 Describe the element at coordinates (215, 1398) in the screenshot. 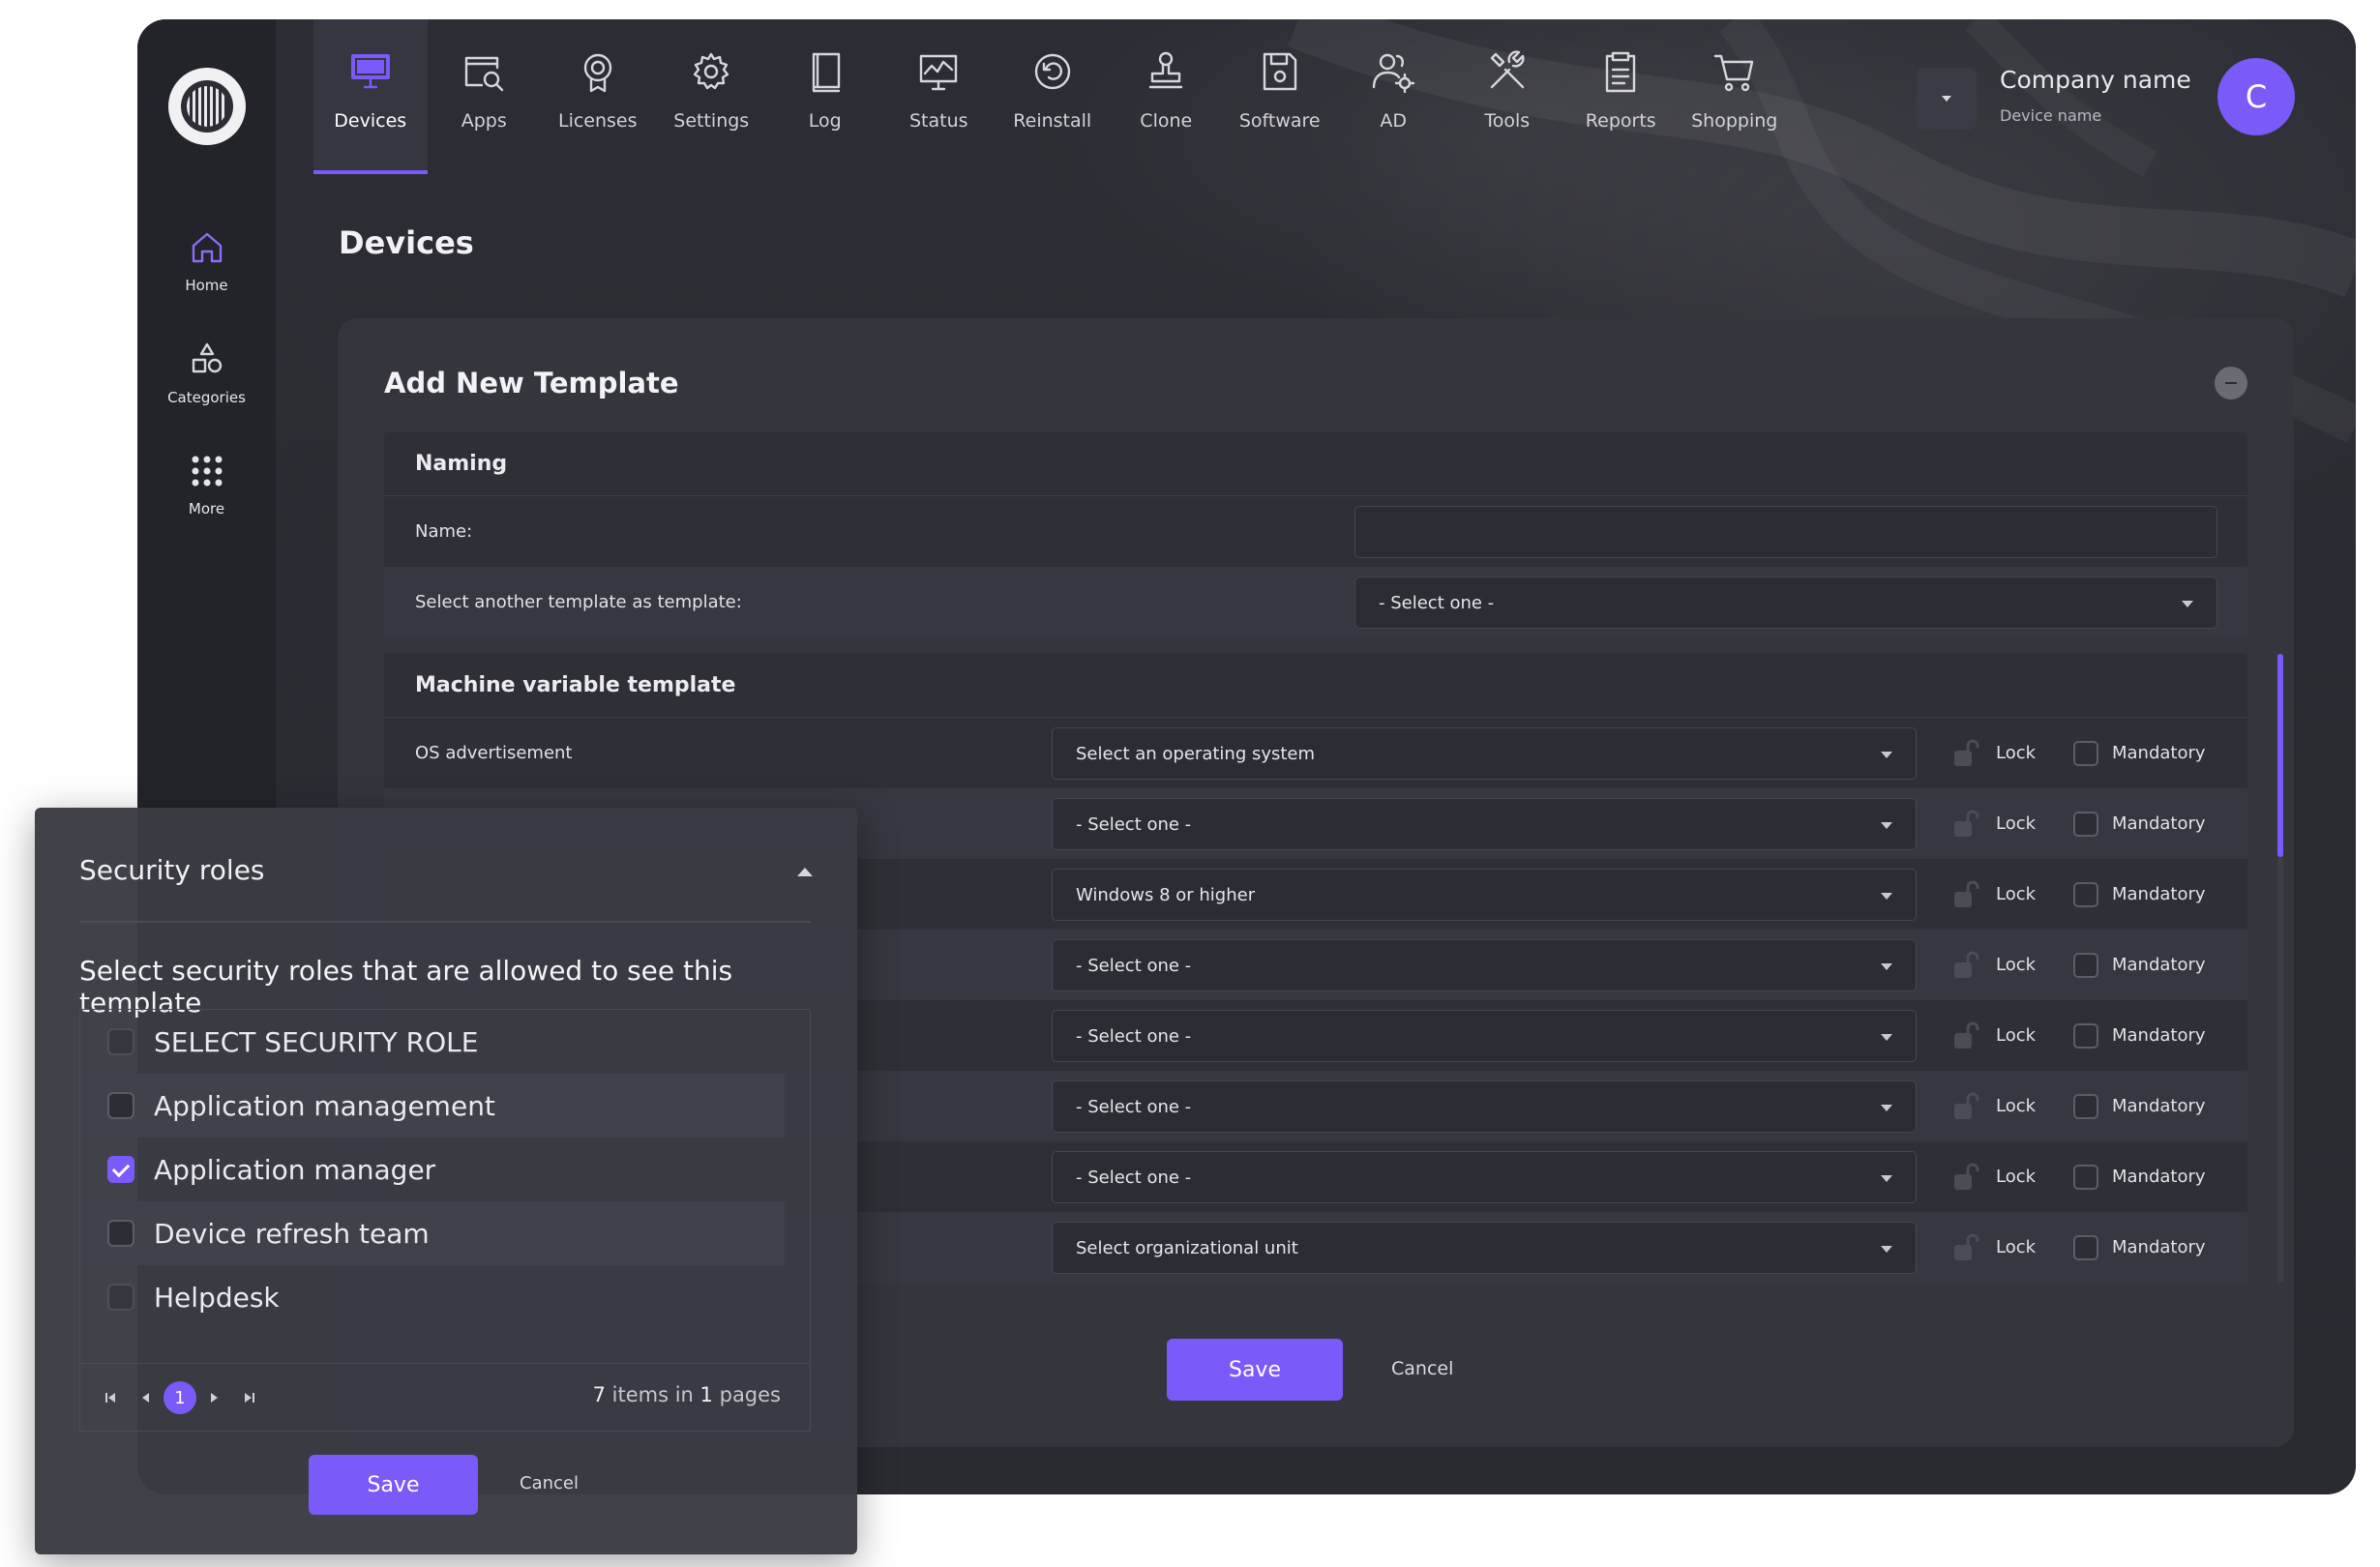

I see `next-page-icon` at that location.